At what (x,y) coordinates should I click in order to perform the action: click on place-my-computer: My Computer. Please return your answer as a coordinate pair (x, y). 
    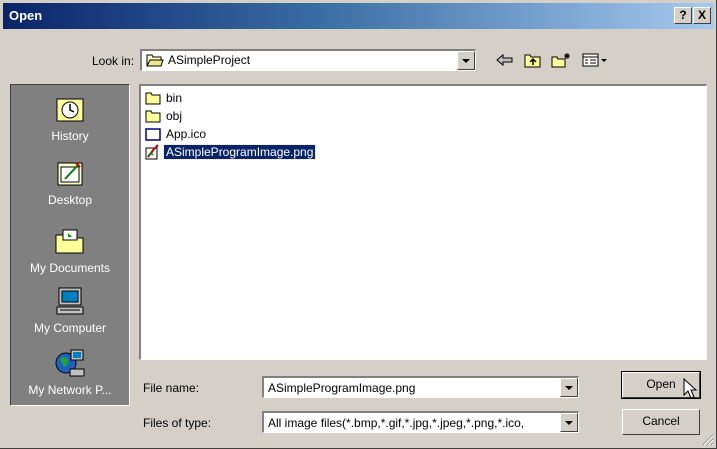
    Looking at the image, I should click on (70, 310).